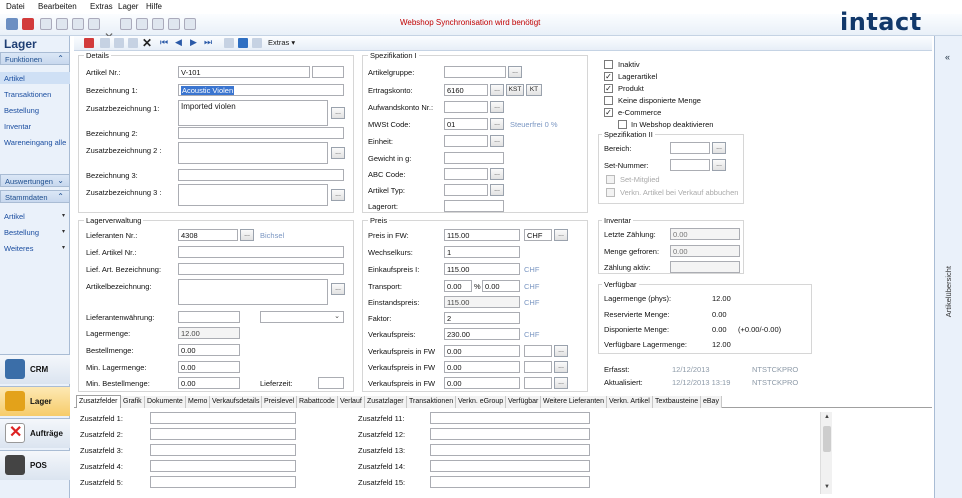  I want to click on artikel-nr-input: V-101, so click(244, 72).